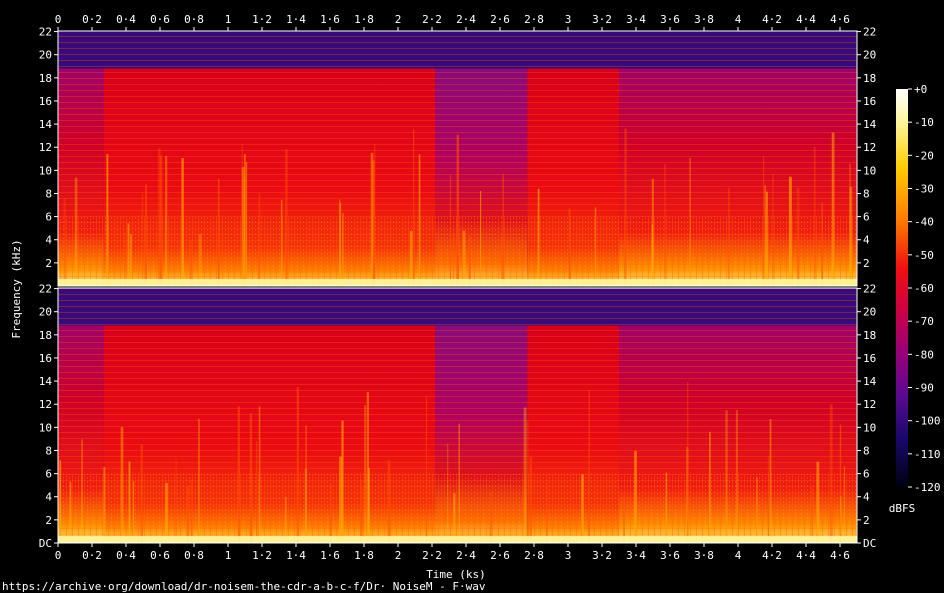 The image size is (944, 593). Describe the element at coordinates (902, 288) in the screenshot. I see `colorbar-gradient` at that location.